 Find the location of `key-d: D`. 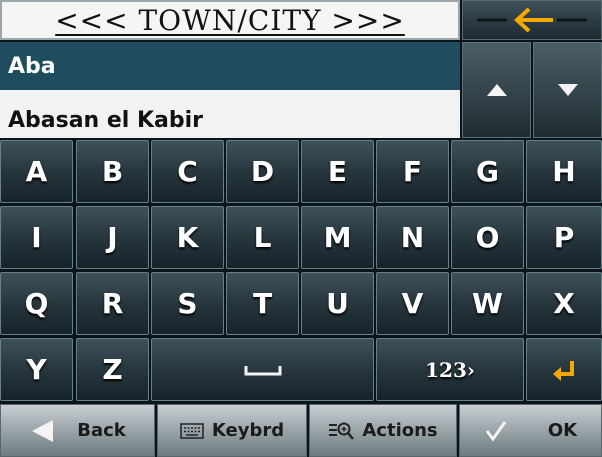

key-d: D is located at coordinates (262, 171).